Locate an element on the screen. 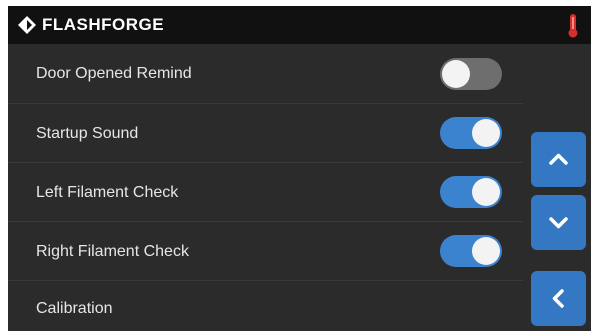 This screenshot has width=598, height=335. header-bar: FLASHFORGE is located at coordinates (299, 25).